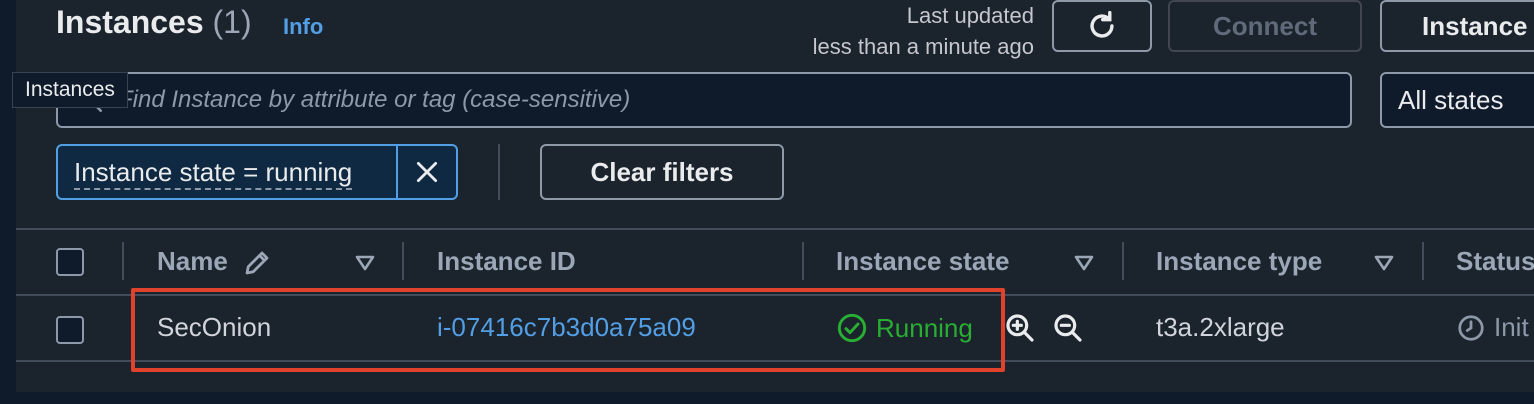 The width and height of the screenshot is (1534, 404). I want to click on last-updated-value: less than a minute ago, so click(923, 46).